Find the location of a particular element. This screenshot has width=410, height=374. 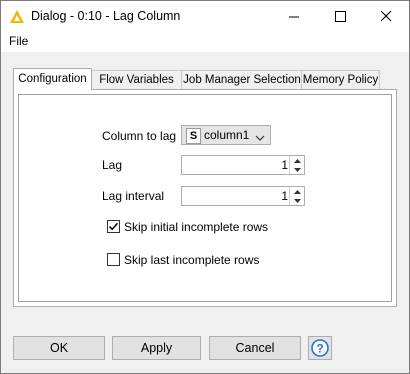

column-select: S column1 is located at coordinates (226, 135).